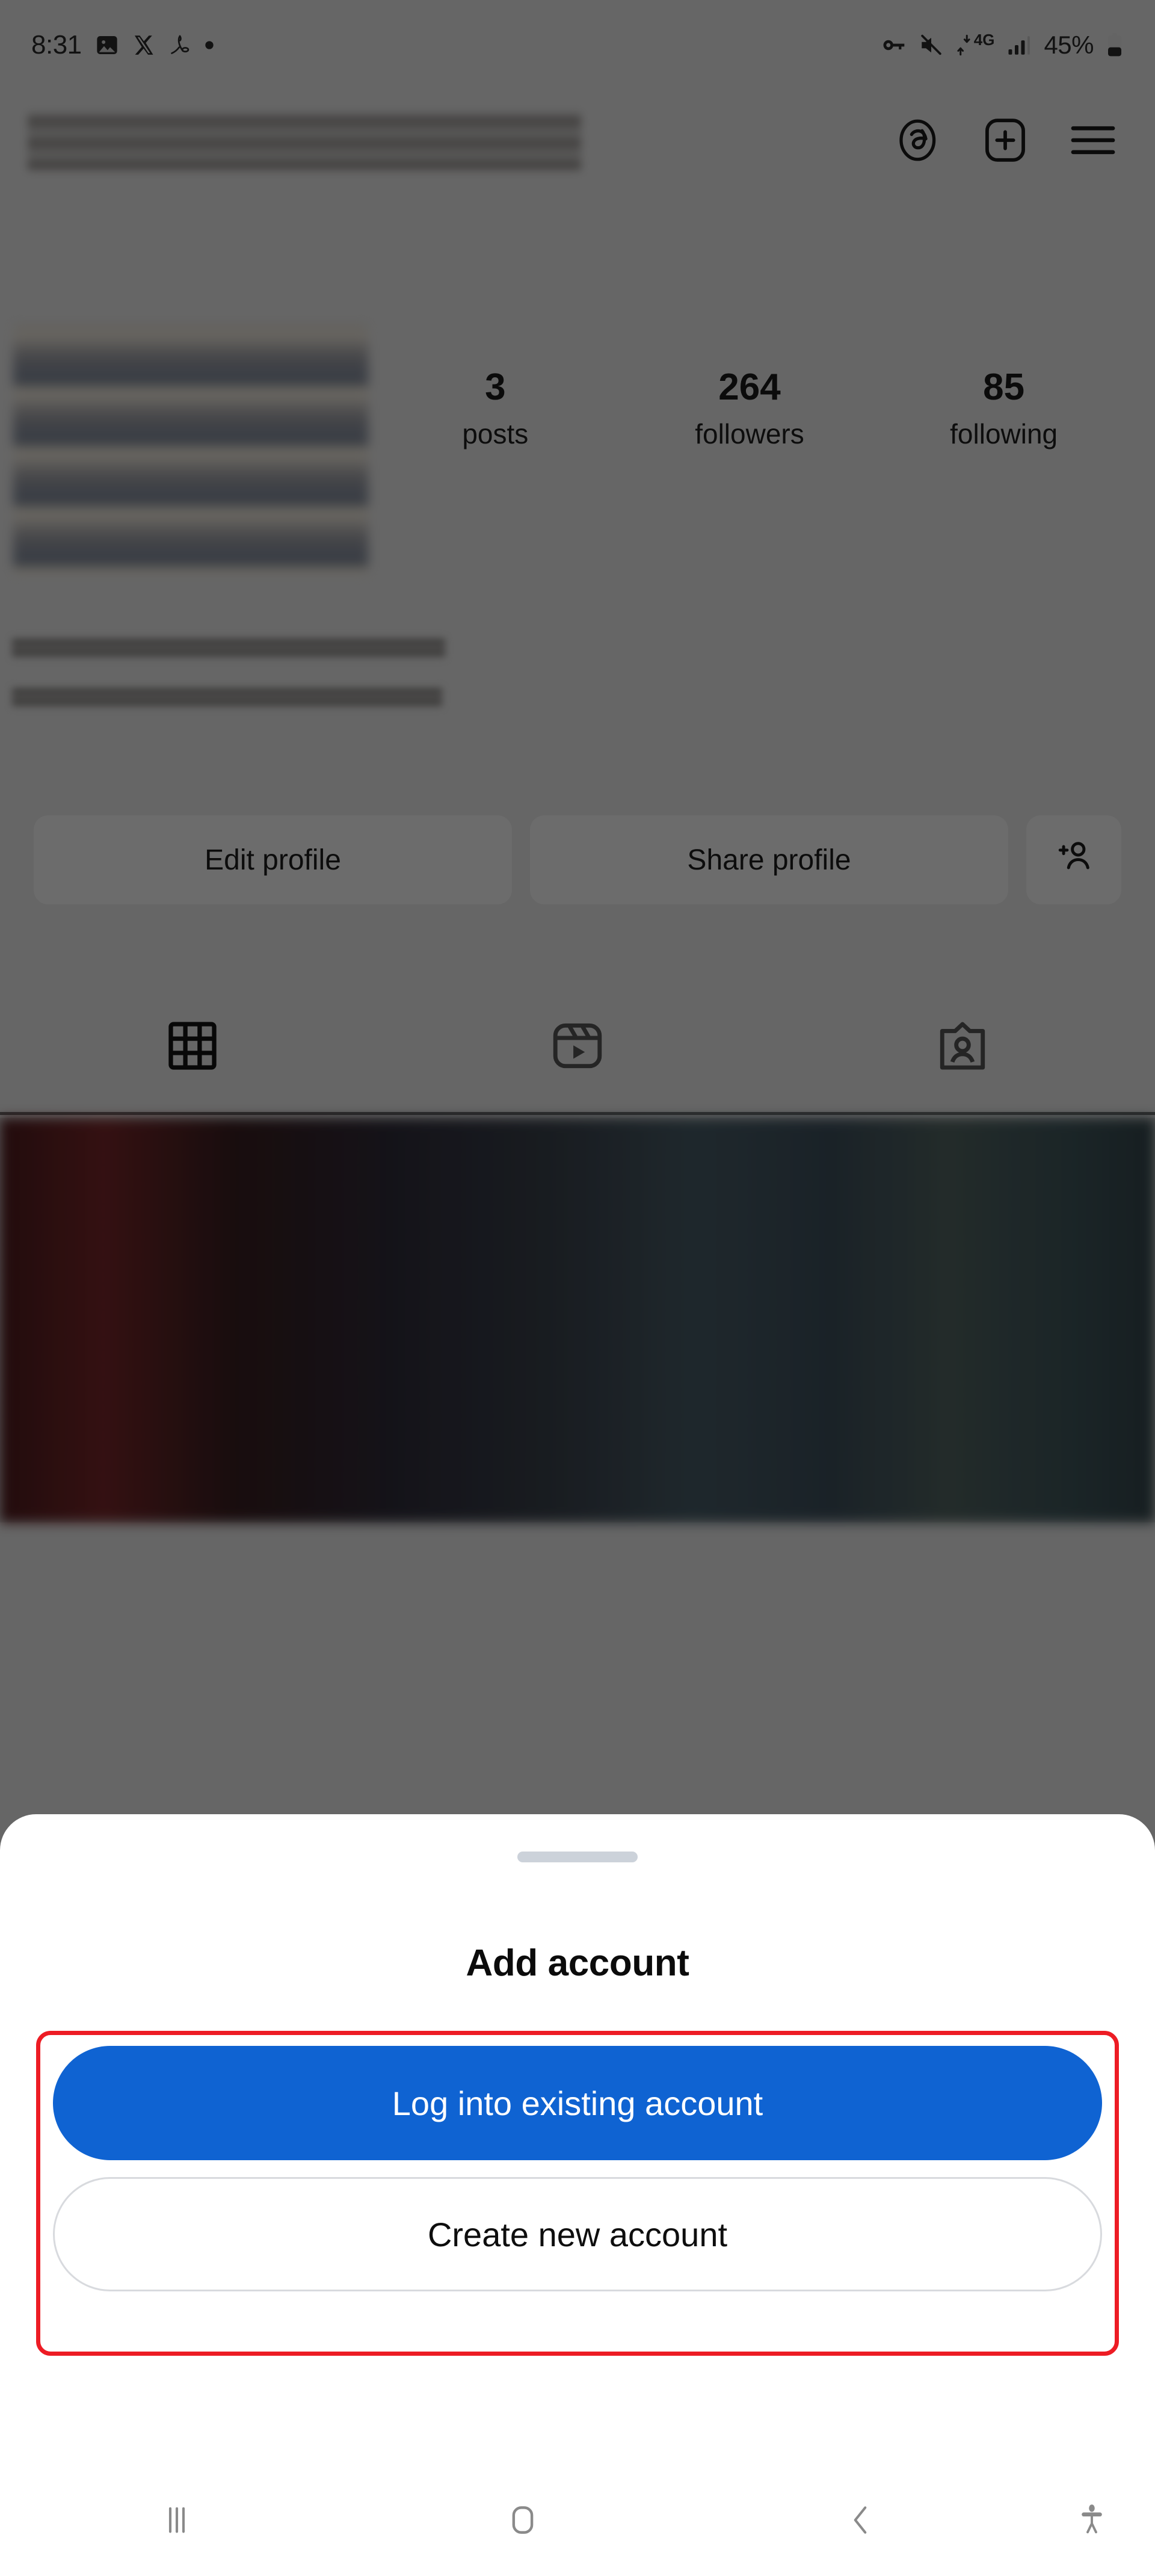  Describe the element at coordinates (1019, 45) in the screenshot. I see `signal-bars-icon` at that location.